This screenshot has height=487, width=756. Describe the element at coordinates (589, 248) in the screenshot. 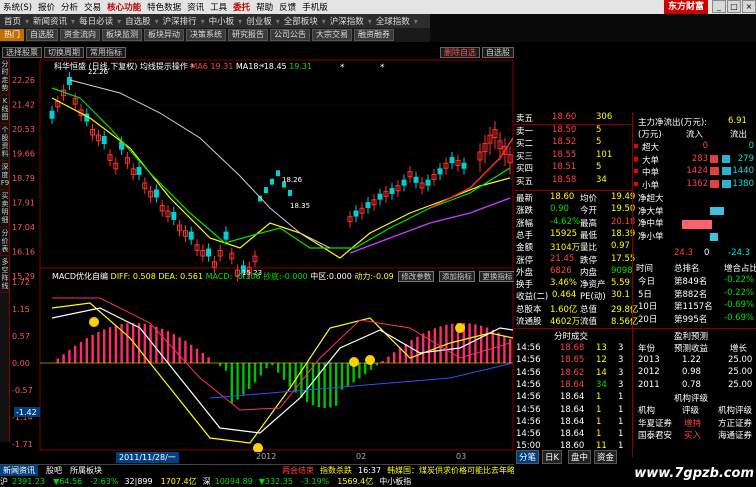

I see `stat-label: 量比` at that location.